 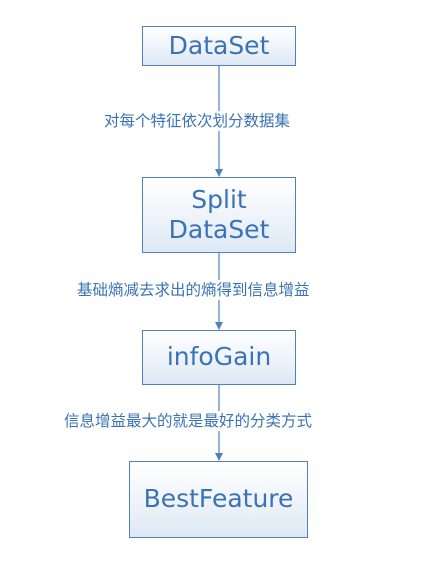 What do you see at coordinates (188, 421) in the screenshot?
I see `edge-label-infogain-to-bestfeature: 信息增益最大的就是最好的分类方式` at bounding box center [188, 421].